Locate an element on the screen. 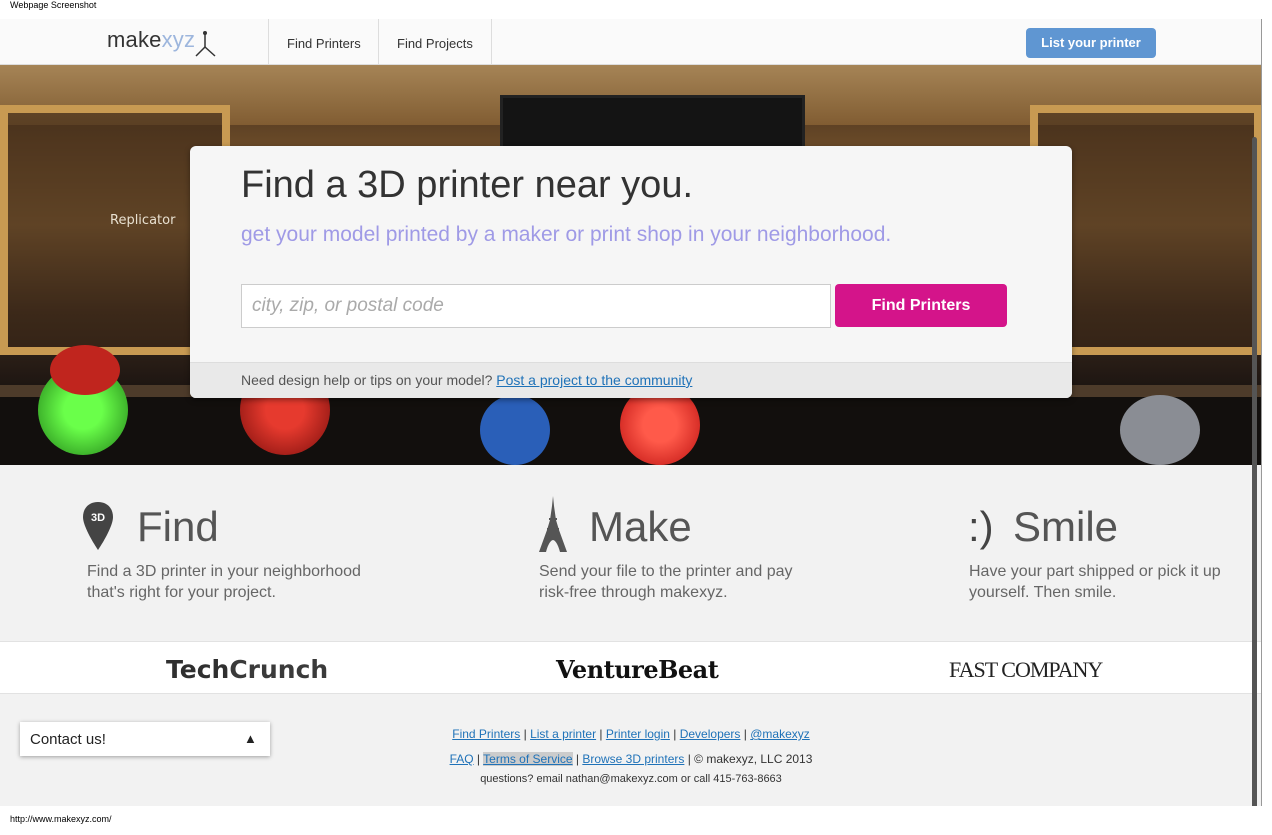 The width and height of the screenshot is (1272, 835). hero-photo-spool-grey is located at coordinates (1160, 430).